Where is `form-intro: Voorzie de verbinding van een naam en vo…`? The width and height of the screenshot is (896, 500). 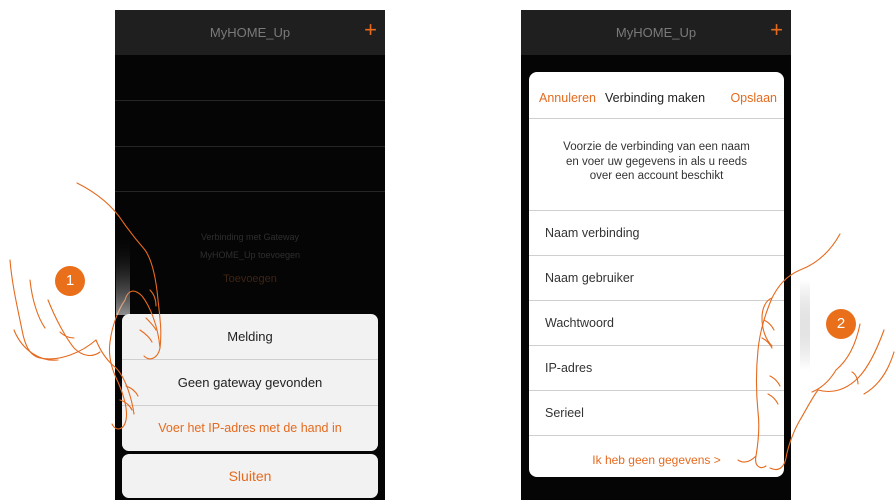 form-intro: Voorzie de verbinding van een naam en vo… is located at coordinates (656, 162).